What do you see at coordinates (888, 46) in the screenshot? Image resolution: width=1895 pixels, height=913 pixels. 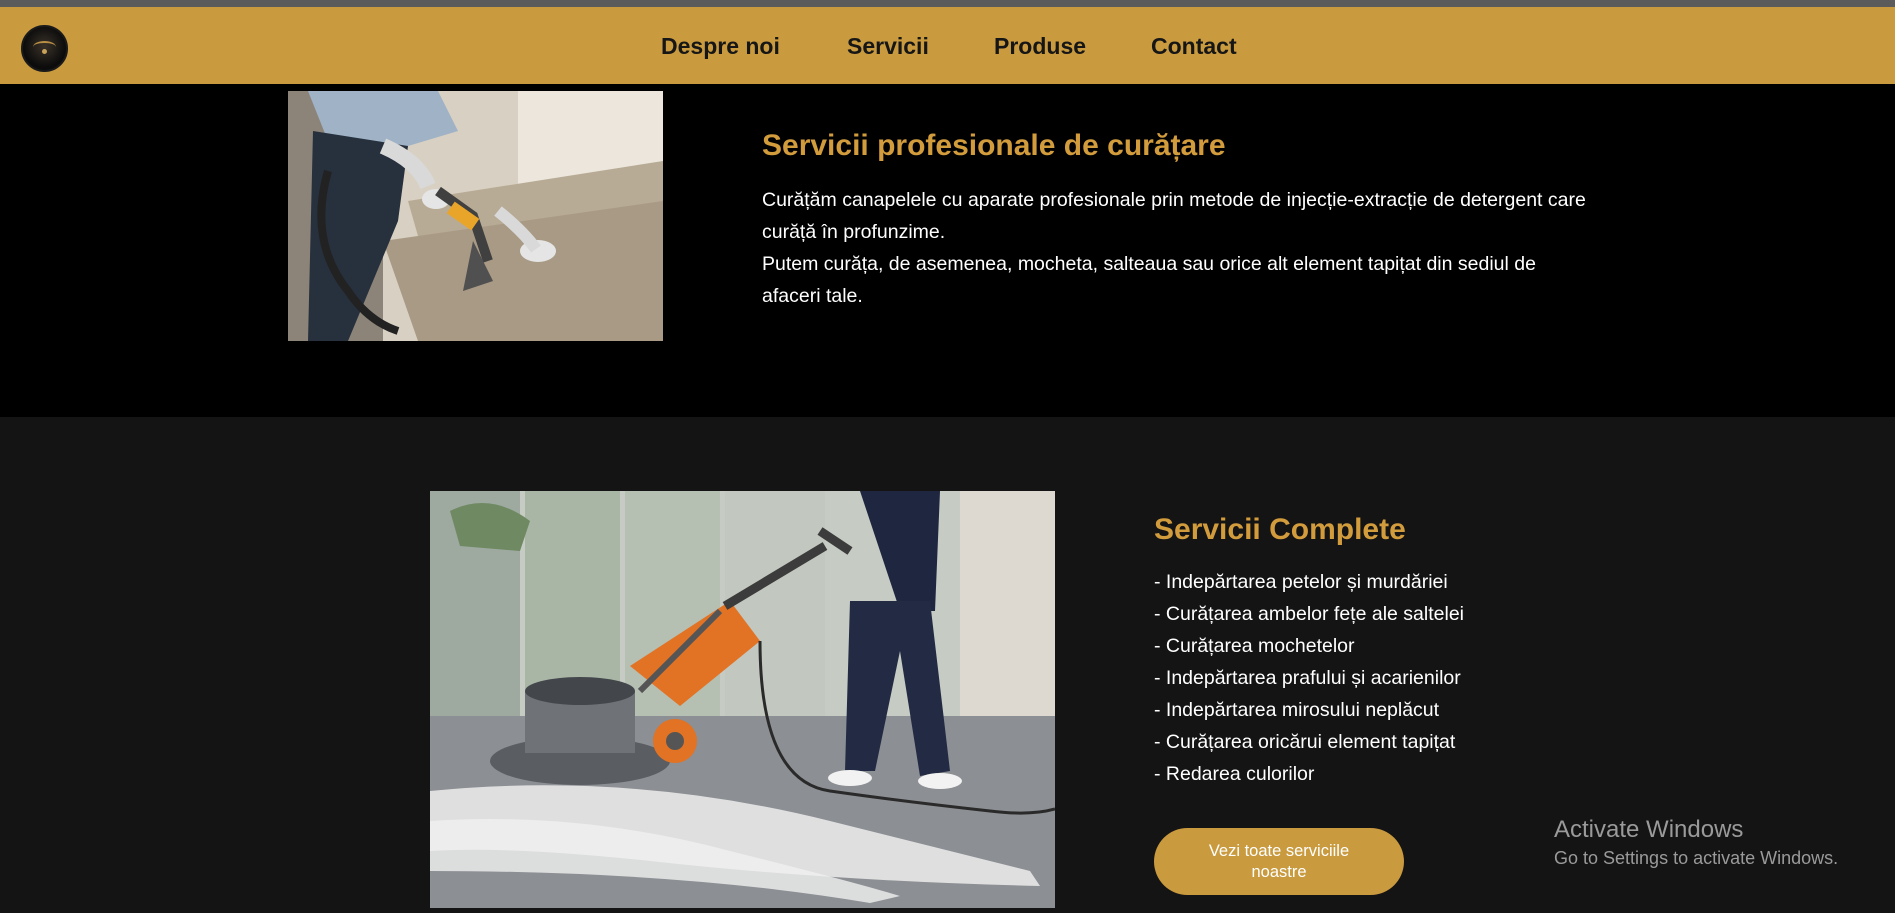 I see `nav-link-servicii: Servicii` at bounding box center [888, 46].